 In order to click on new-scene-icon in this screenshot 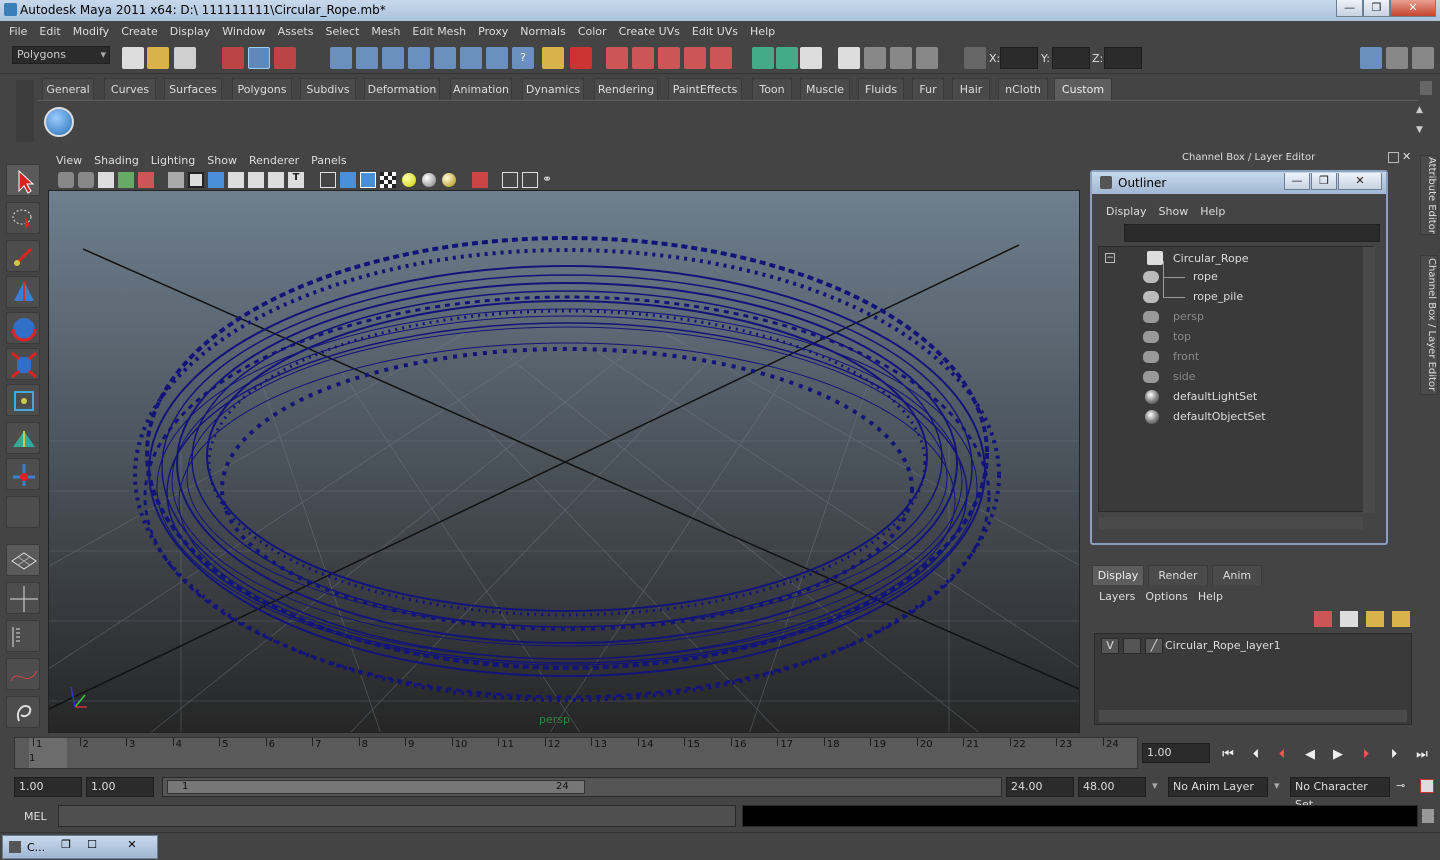, I will do `click(133, 58)`.